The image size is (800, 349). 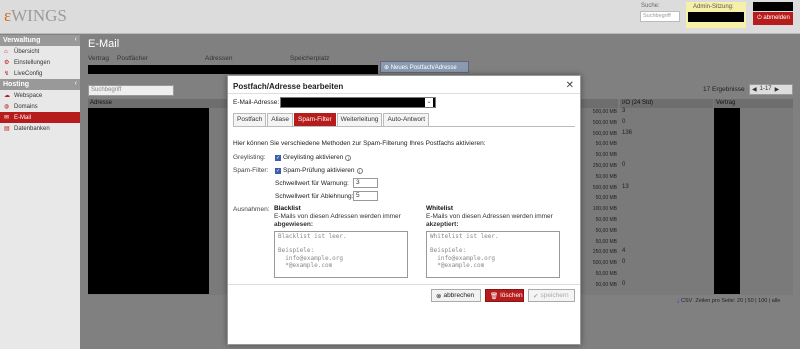 I want to click on checkmark-icon: ✔, so click(x=536, y=296).